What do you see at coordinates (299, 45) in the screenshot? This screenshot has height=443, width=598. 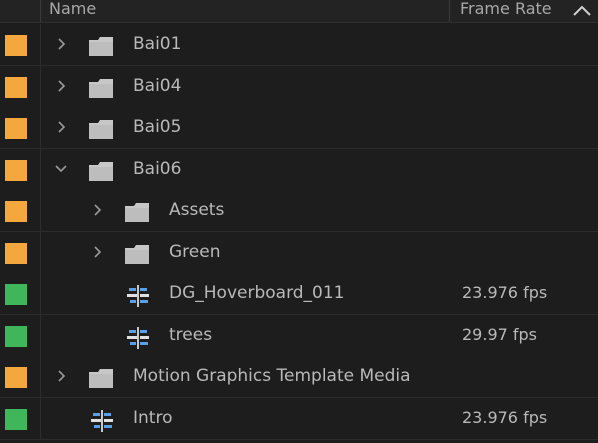 I see `bin-row: Bai01` at bounding box center [299, 45].